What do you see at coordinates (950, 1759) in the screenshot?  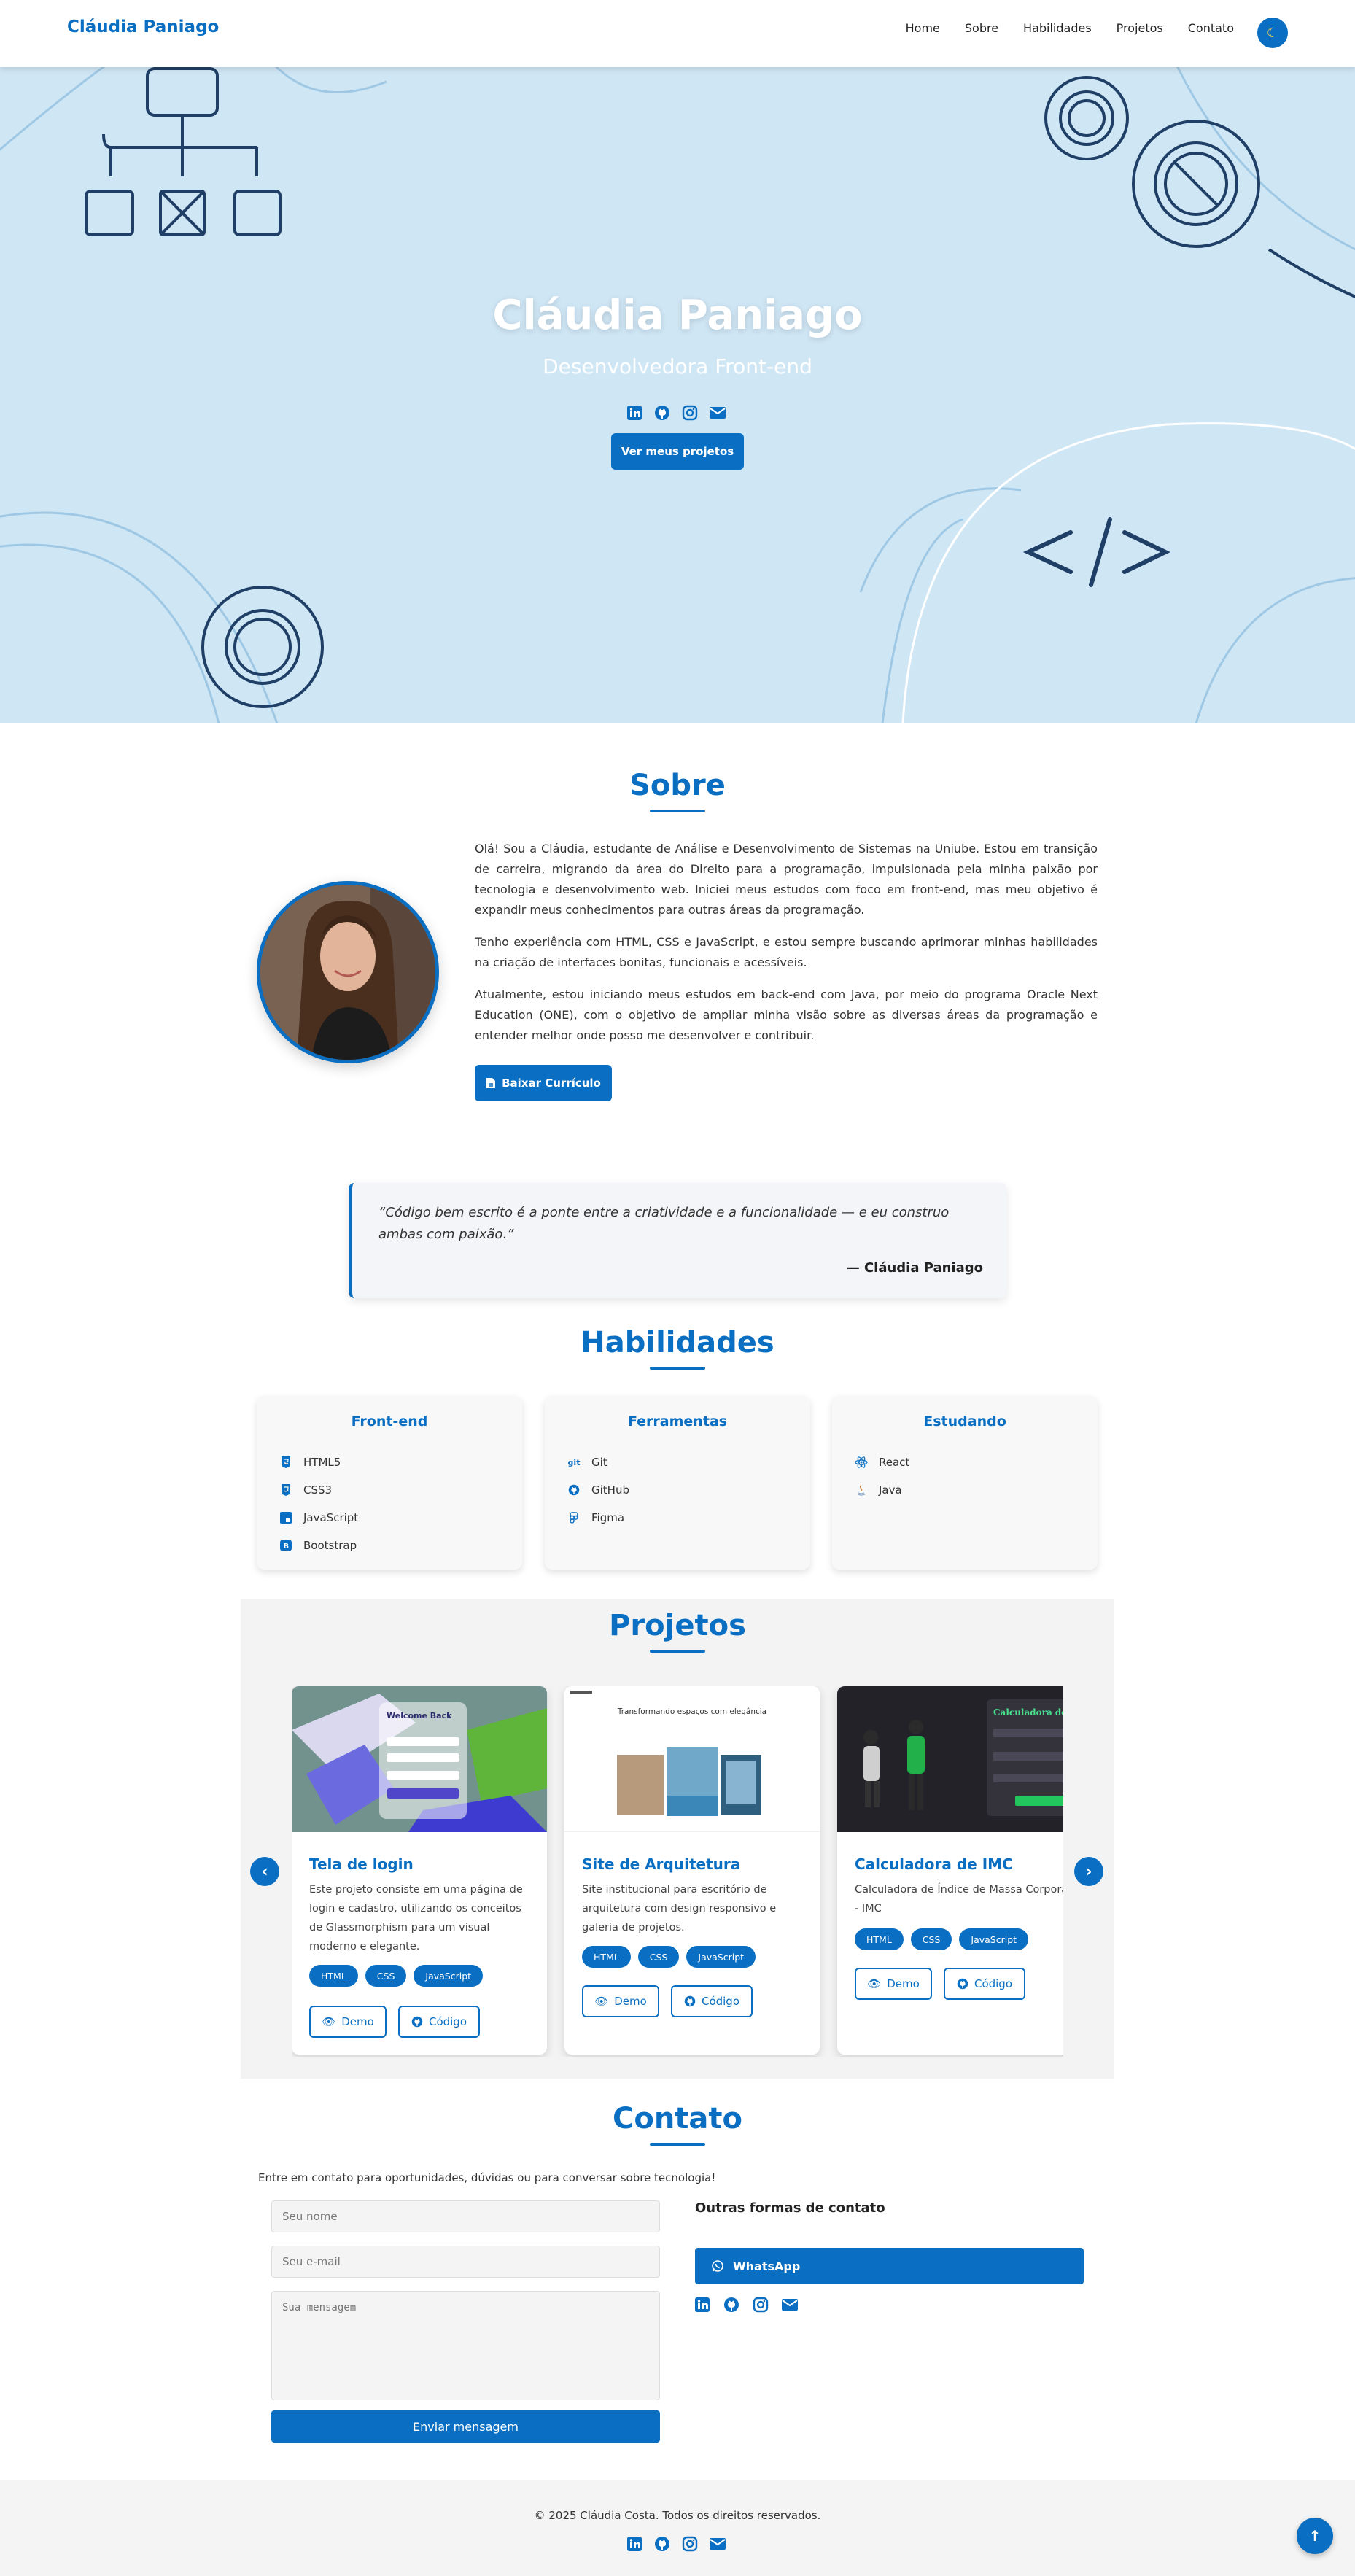 I see `project-thumbnail: Calculadora de IMC` at bounding box center [950, 1759].